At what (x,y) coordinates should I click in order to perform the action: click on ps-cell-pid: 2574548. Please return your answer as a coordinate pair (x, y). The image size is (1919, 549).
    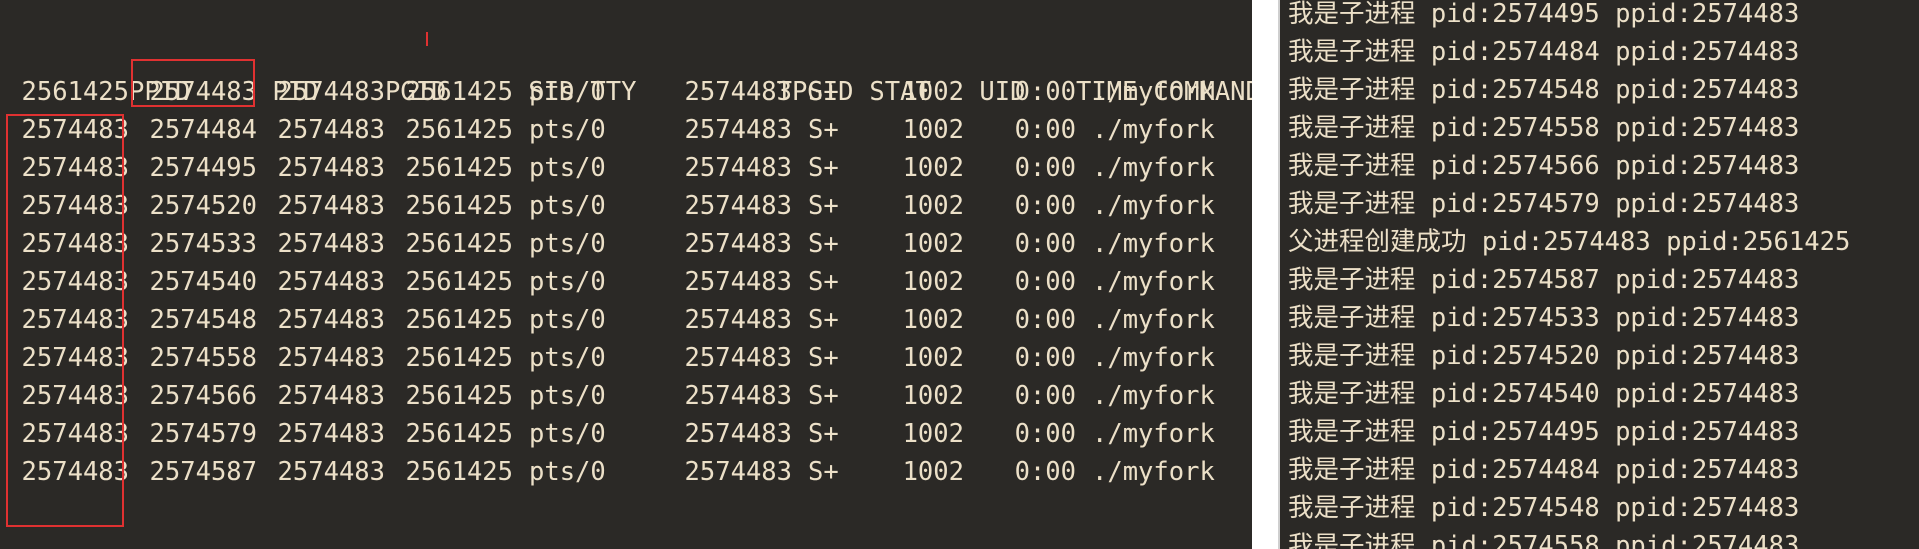
    Looking at the image, I should click on (203, 320).